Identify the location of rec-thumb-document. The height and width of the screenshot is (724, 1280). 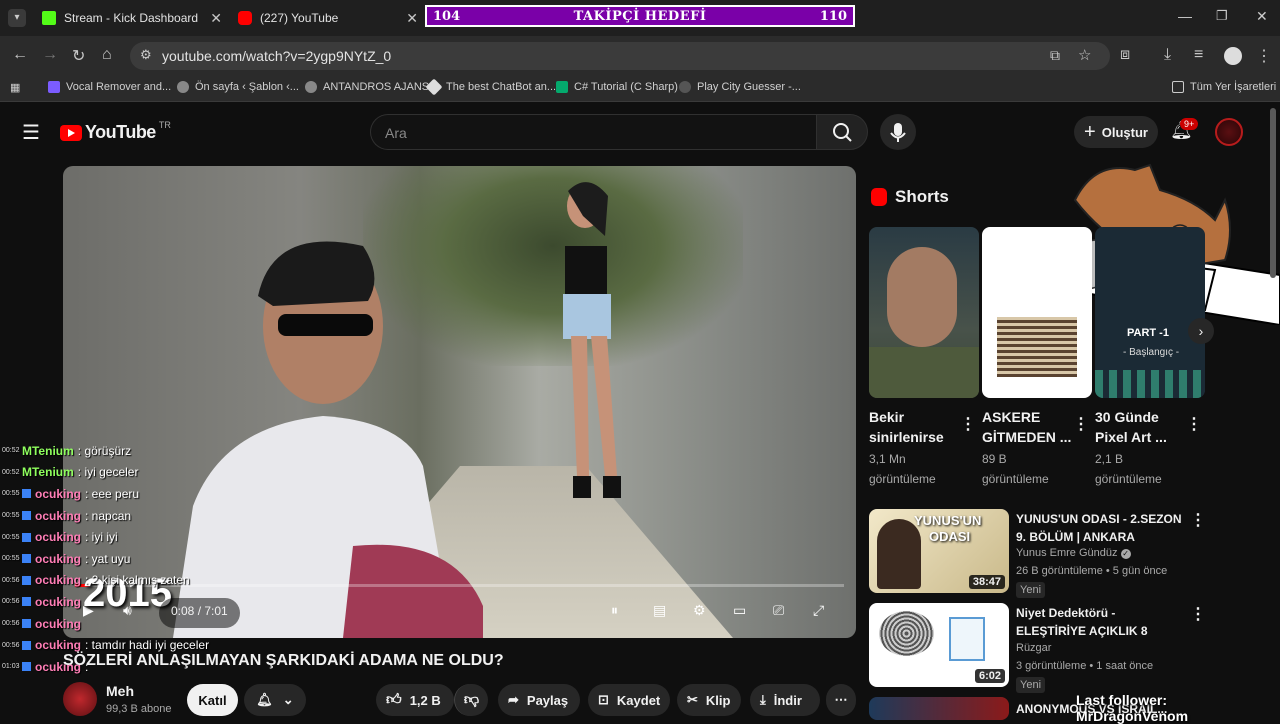
(967, 639).